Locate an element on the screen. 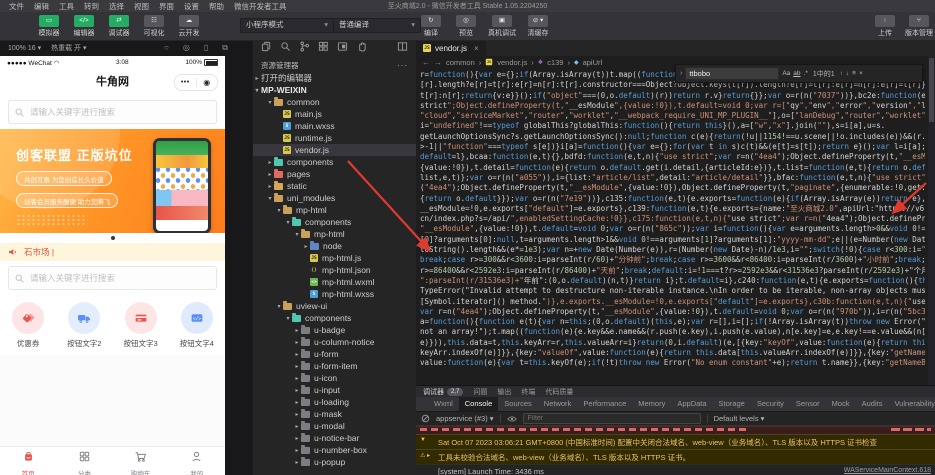 The image size is (935, 475). project-root: ▾ MP-WEIXIN is located at coordinates (334, 90).